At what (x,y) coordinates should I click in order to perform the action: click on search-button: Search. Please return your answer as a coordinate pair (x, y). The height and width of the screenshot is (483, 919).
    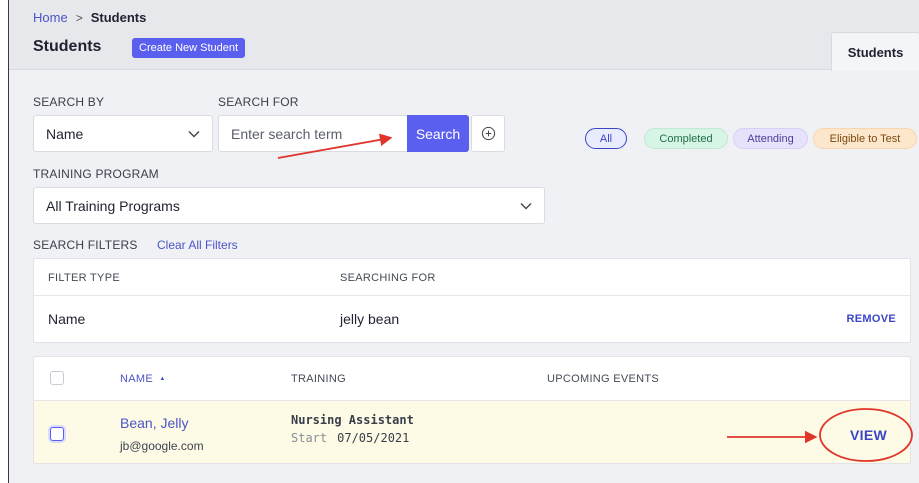
    Looking at the image, I should click on (438, 133).